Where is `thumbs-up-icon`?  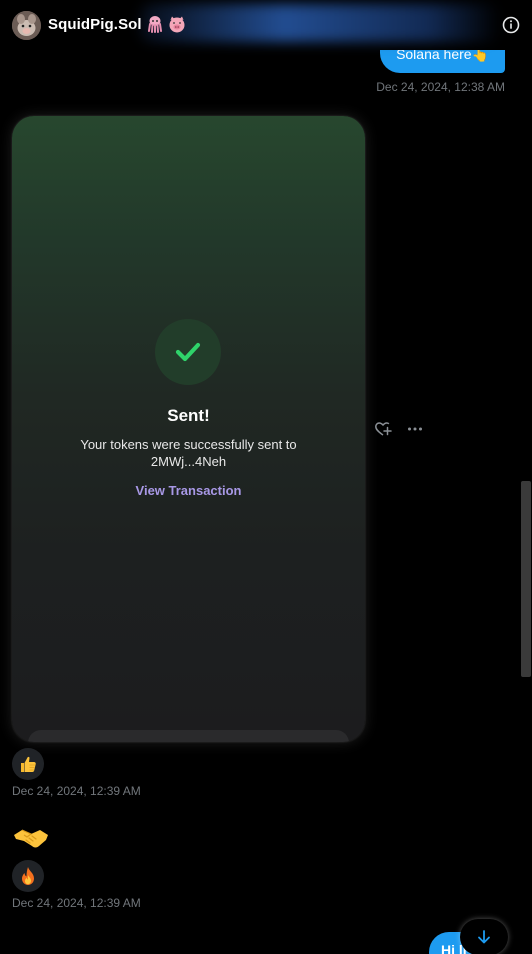
thumbs-up-icon is located at coordinates (28, 764).